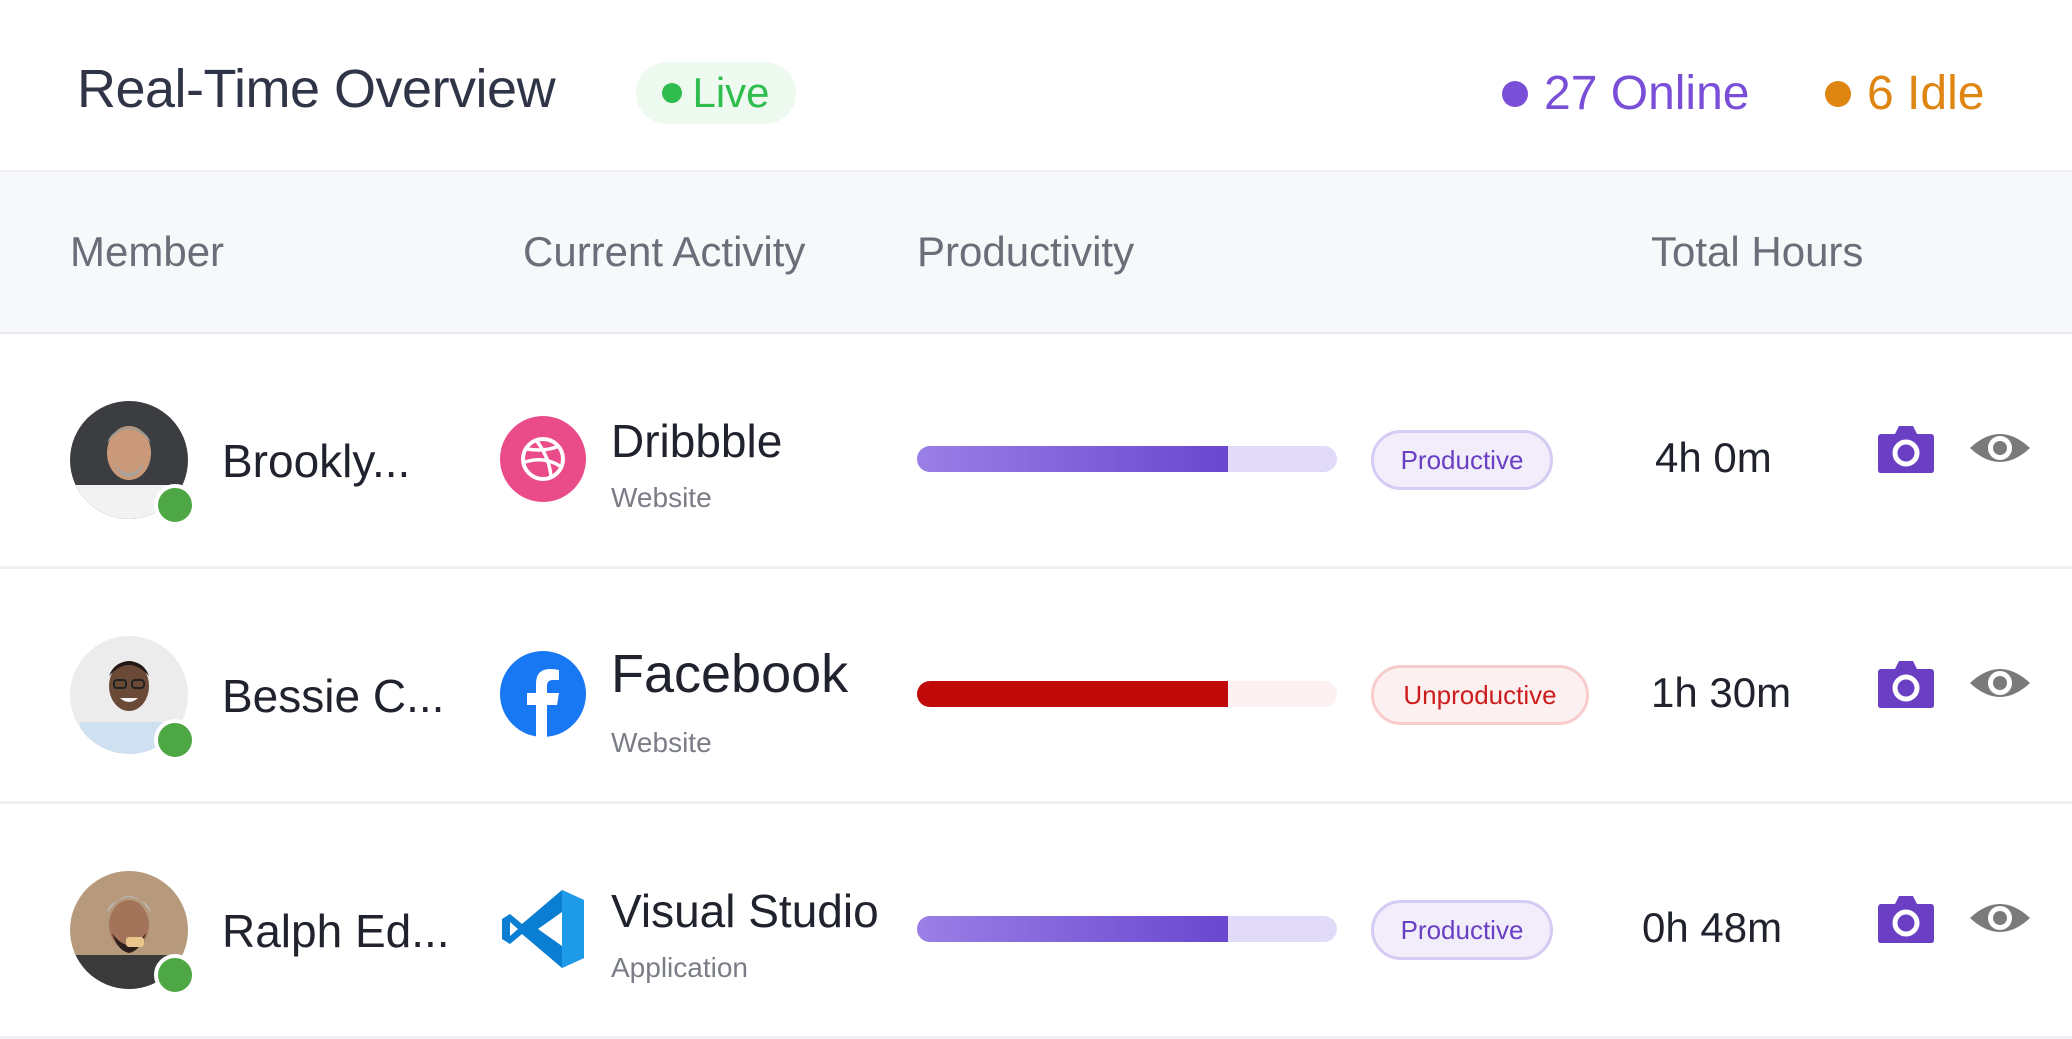 This screenshot has width=2072, height=1039. What do you see at coordinates (1926, 93) in the screenshot?
I see `idle-label: 6 Idle` at bounding box center [1926, 93].